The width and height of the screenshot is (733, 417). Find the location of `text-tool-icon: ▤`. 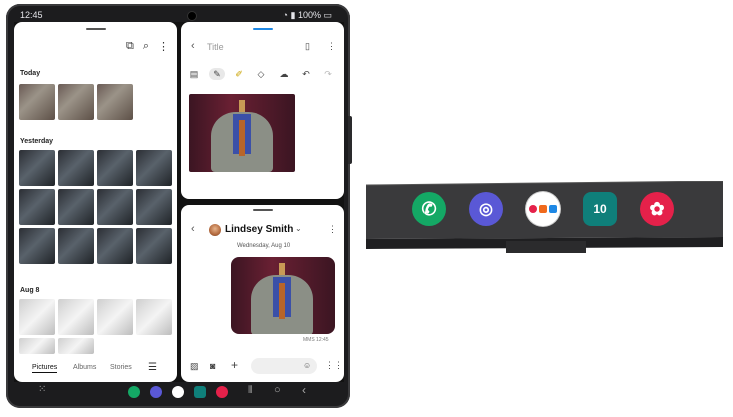

text-tool-icon: ▤ is located at coordinates (194, 74).